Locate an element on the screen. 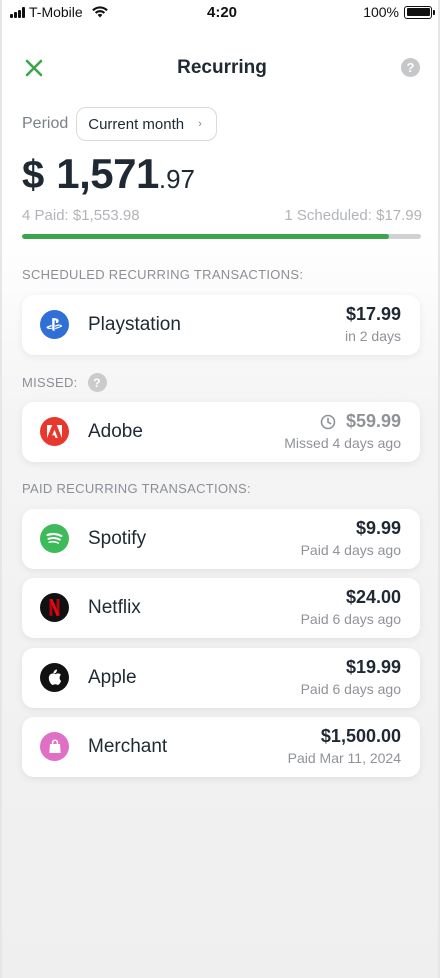 This screenshot has width=440, height=978. total-amount: $ 1,571 .97 is located at coordinates (108, 174).